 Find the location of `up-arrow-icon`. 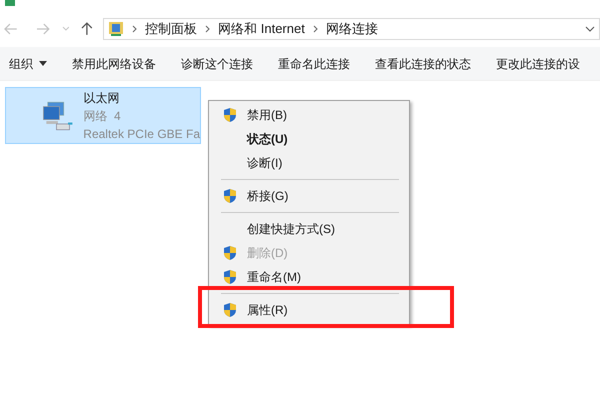

up-arrow-icon is located at coordinates (87, 29).